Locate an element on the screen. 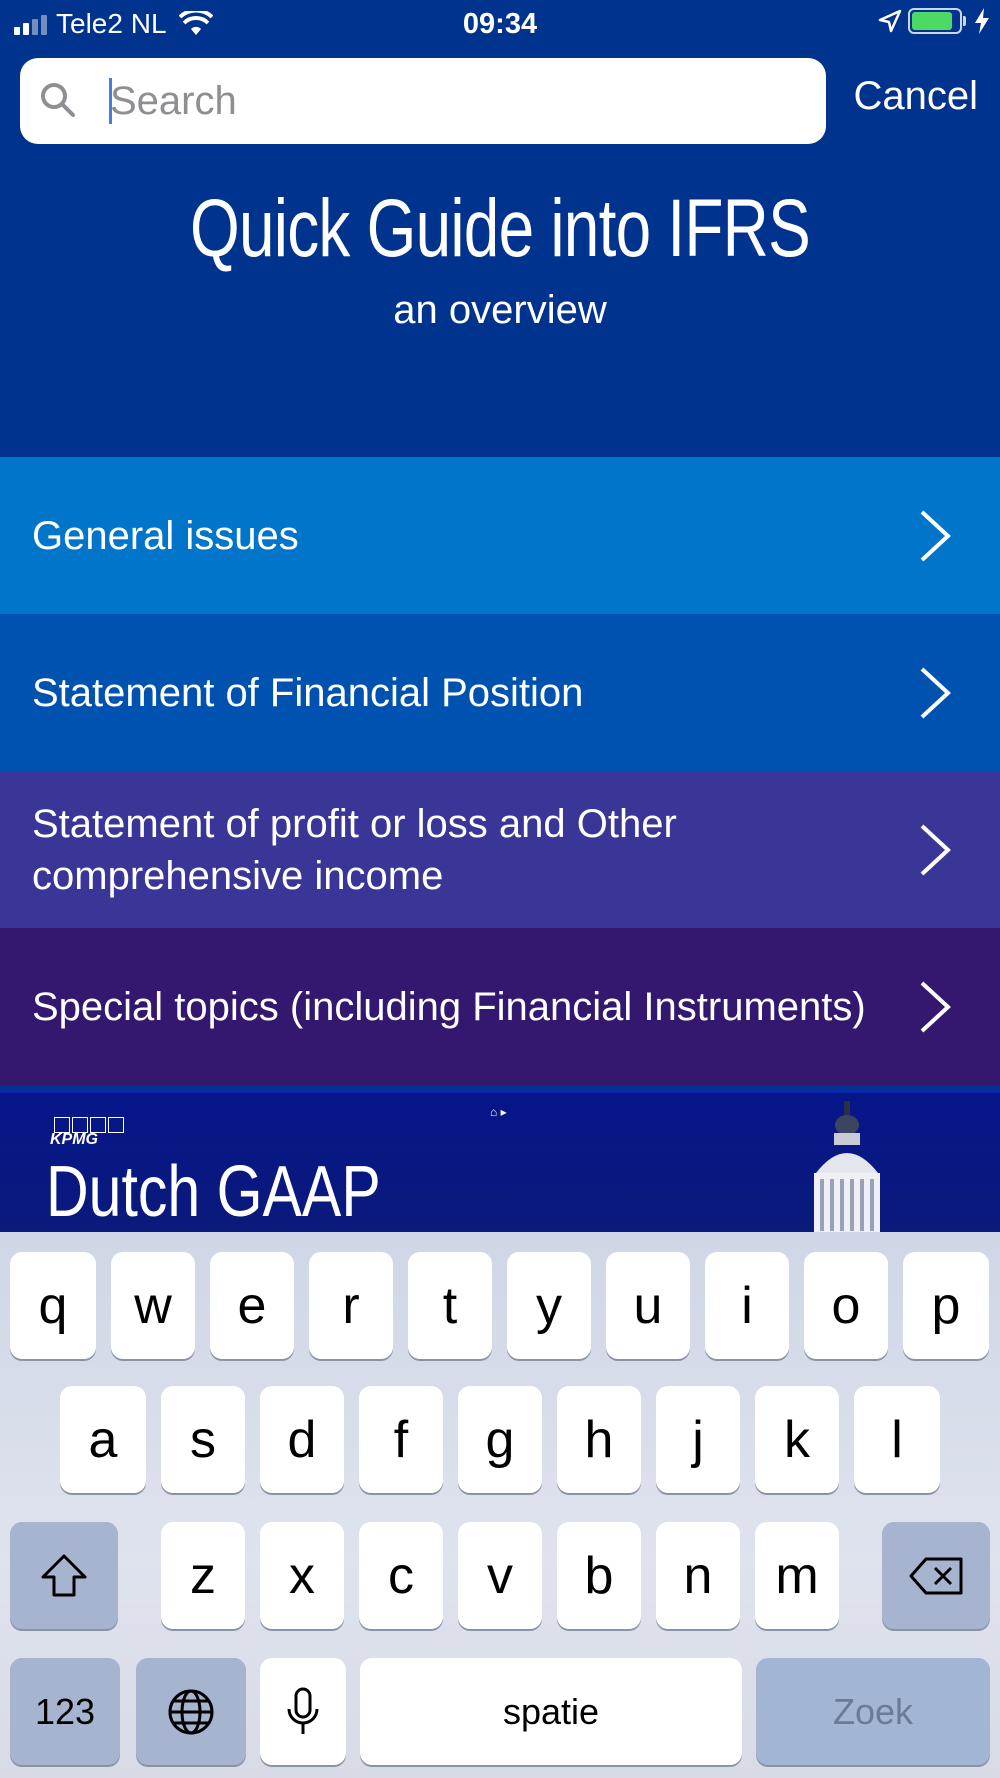 The height and width of the screenshot is (1778, 1000). search-icon is located at coordinates (58, 100).